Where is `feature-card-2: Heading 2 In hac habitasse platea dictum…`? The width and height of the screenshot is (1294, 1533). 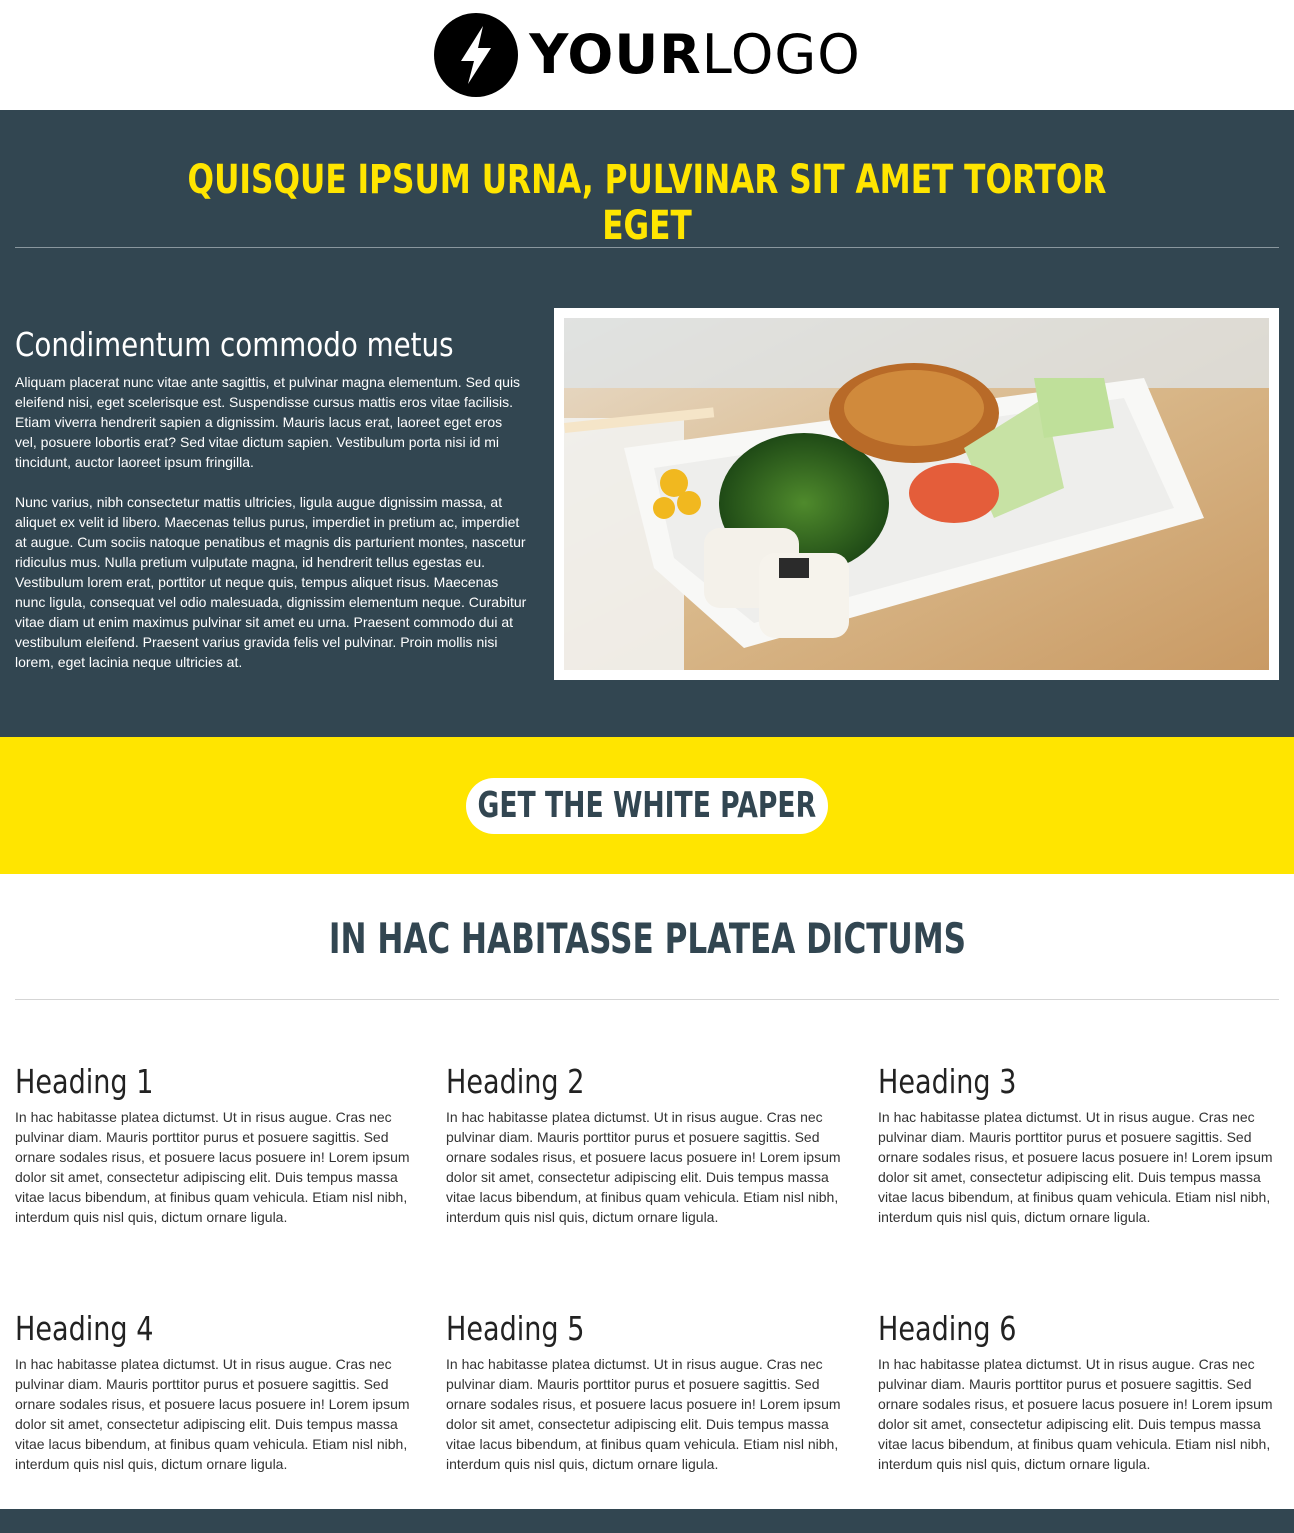 feature-card-2: Heading 2 In hac habitasse platea dictum… is located at coordinates (646, 1144).